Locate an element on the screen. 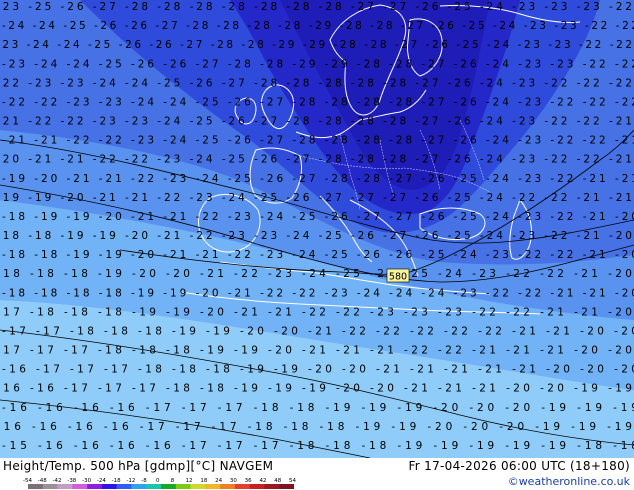 This screenshot has height=490, width=634. colorbar is located at coordinates (161, 486).